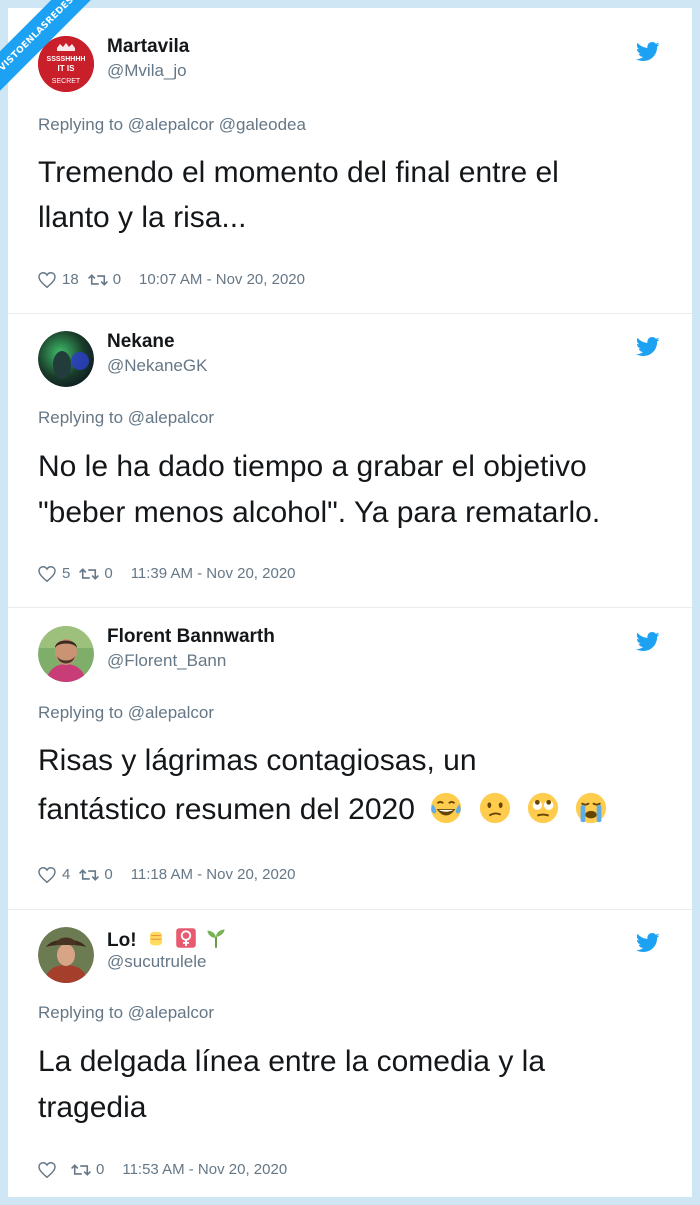  I want to click on raised-fist-emoji, so click(155, 938).